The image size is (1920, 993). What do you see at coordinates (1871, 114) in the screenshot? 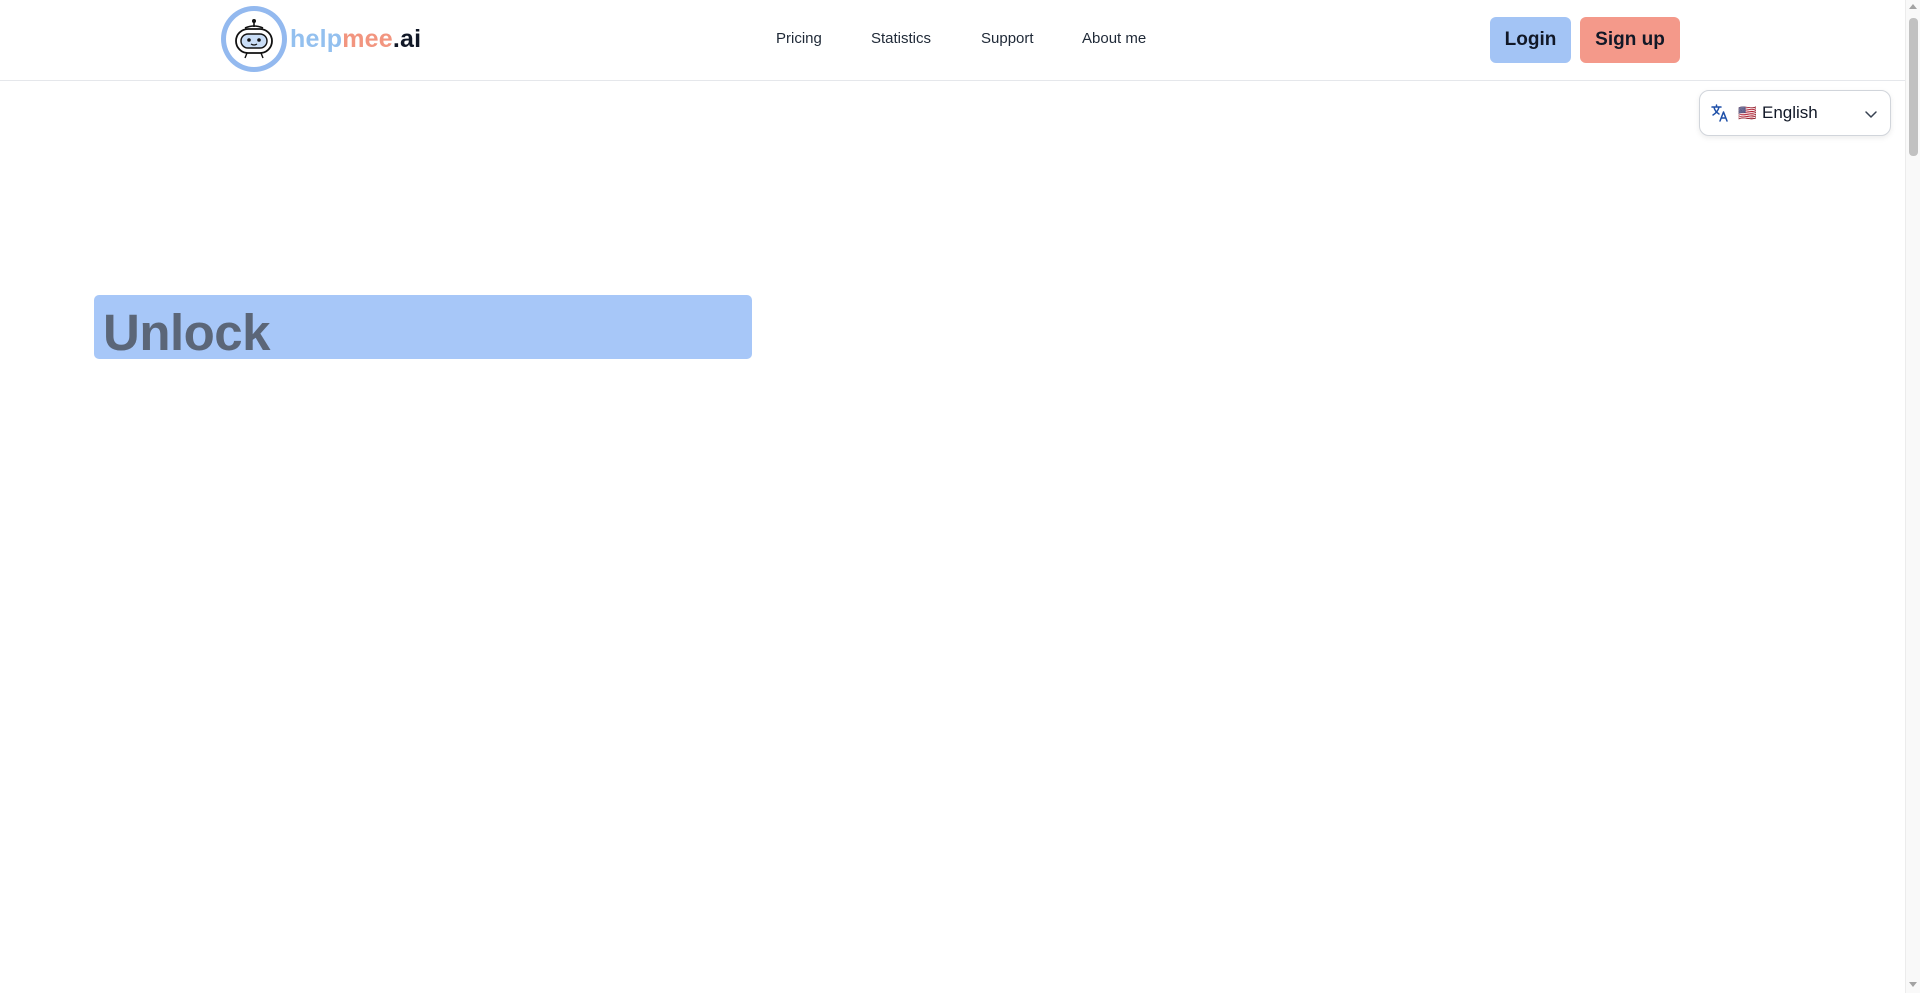
I see `chevron-down-icon` at bounding box center [1871, 114].